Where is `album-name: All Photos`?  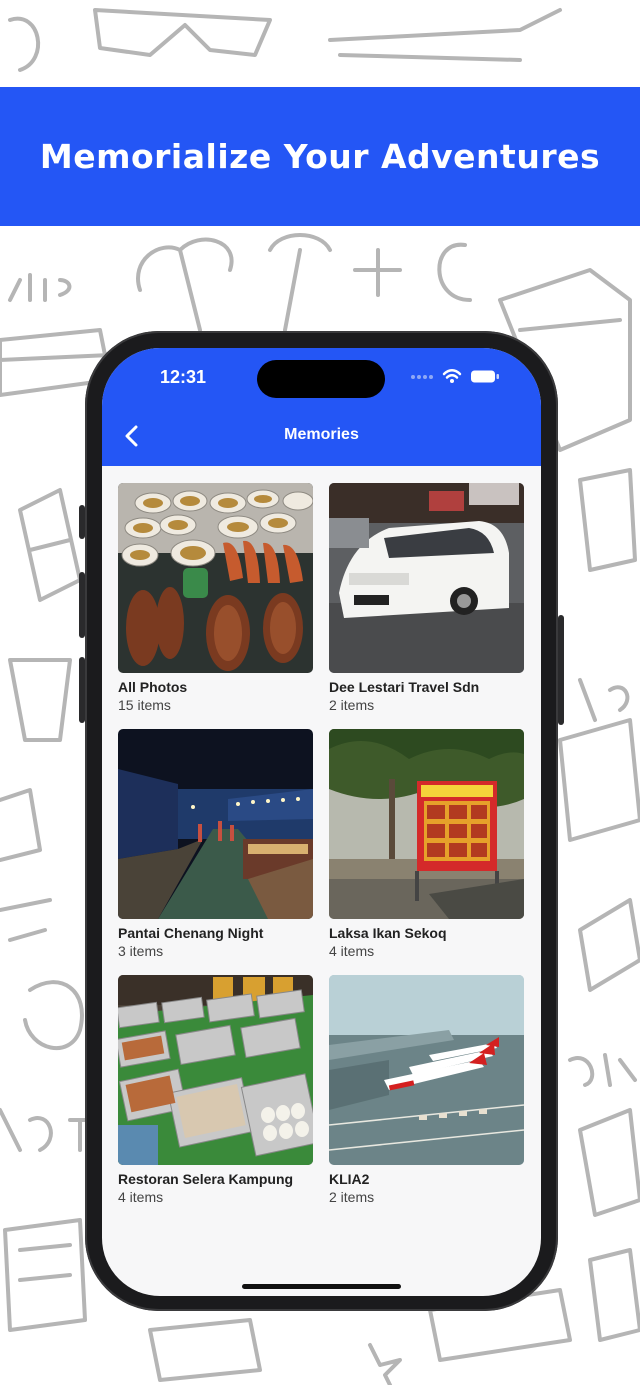
album-name: All Photos is located at coordinates (153, 687).